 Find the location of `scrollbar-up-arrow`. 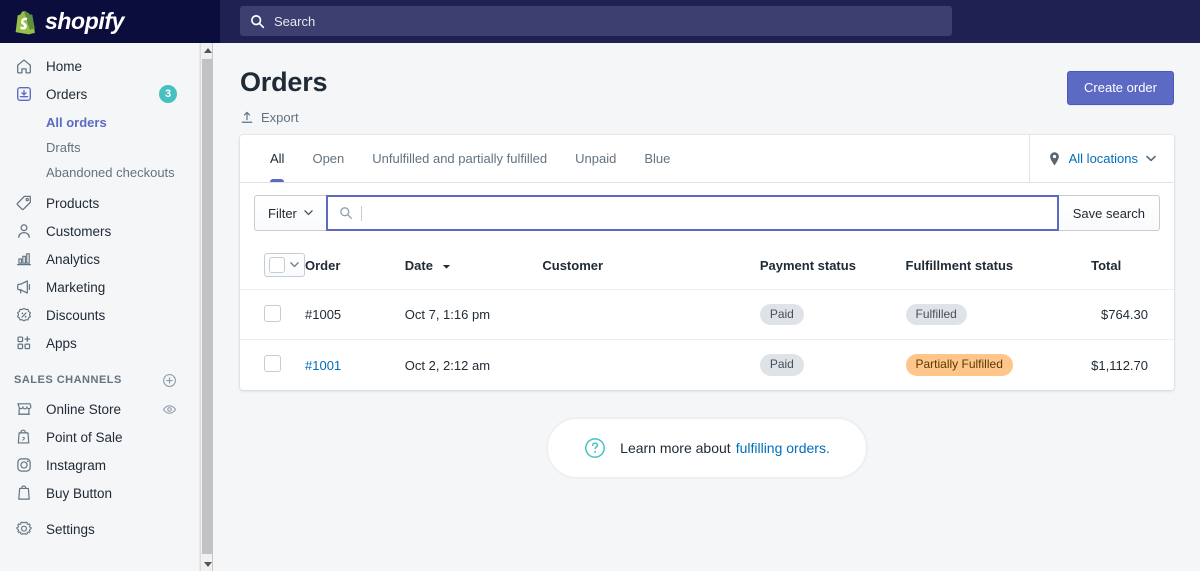

scrollbar-up-arrow is located at coordinates (207, 50).